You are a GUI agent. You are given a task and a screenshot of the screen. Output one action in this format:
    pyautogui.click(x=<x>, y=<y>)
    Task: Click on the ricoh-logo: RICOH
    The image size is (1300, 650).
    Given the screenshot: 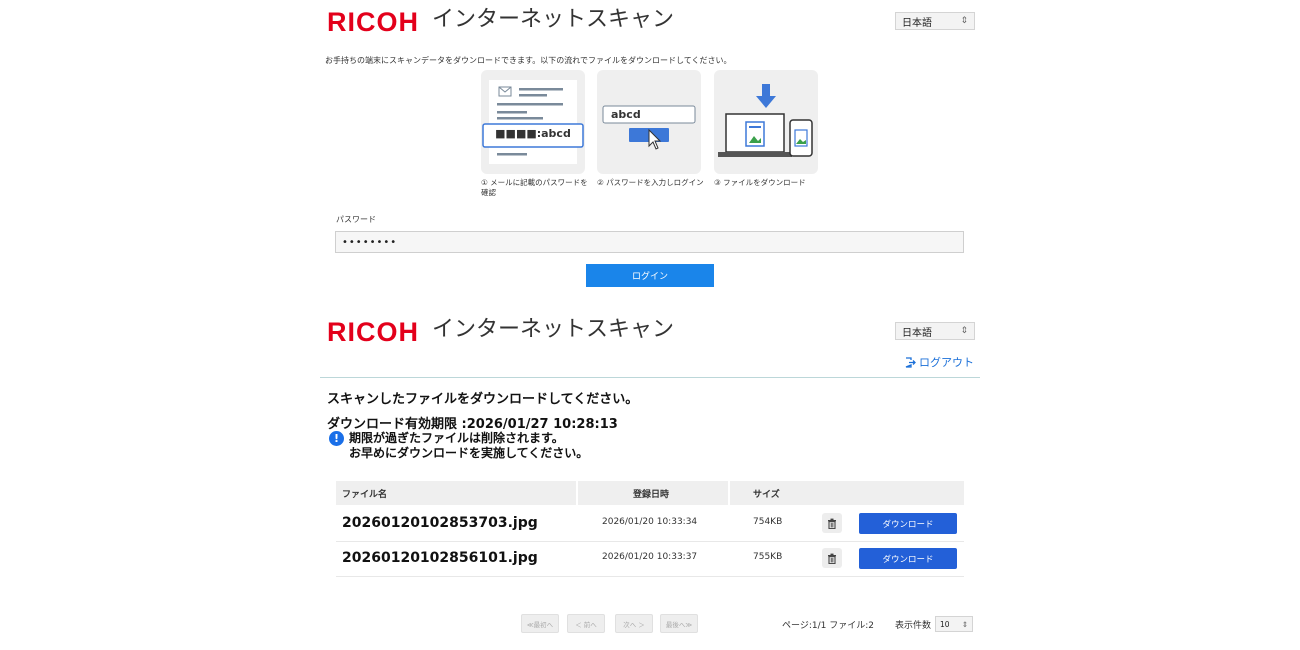 What is the action you would take?
    pyautogui.click(x=373, y=22)
    